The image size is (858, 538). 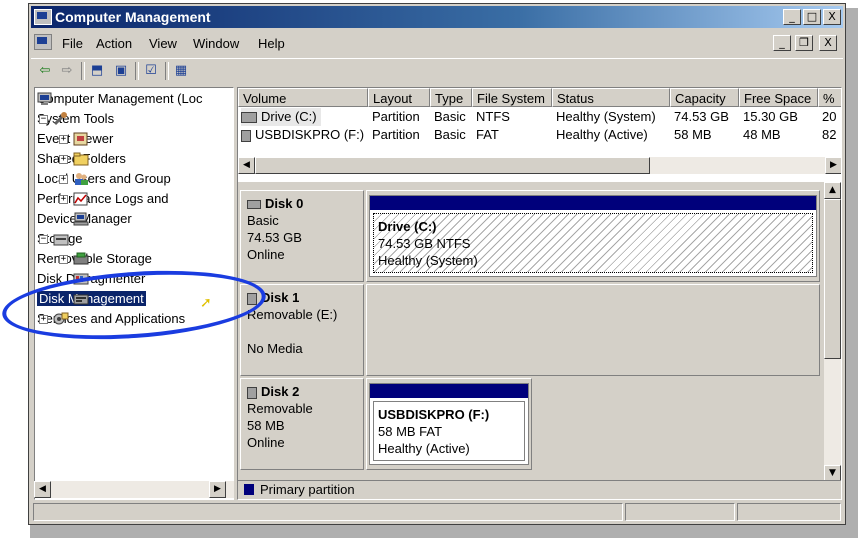 What do you see at coordinates (812, 17) in the screenshot?
I see `maximize-button: □` at bounding box center [812, 17].